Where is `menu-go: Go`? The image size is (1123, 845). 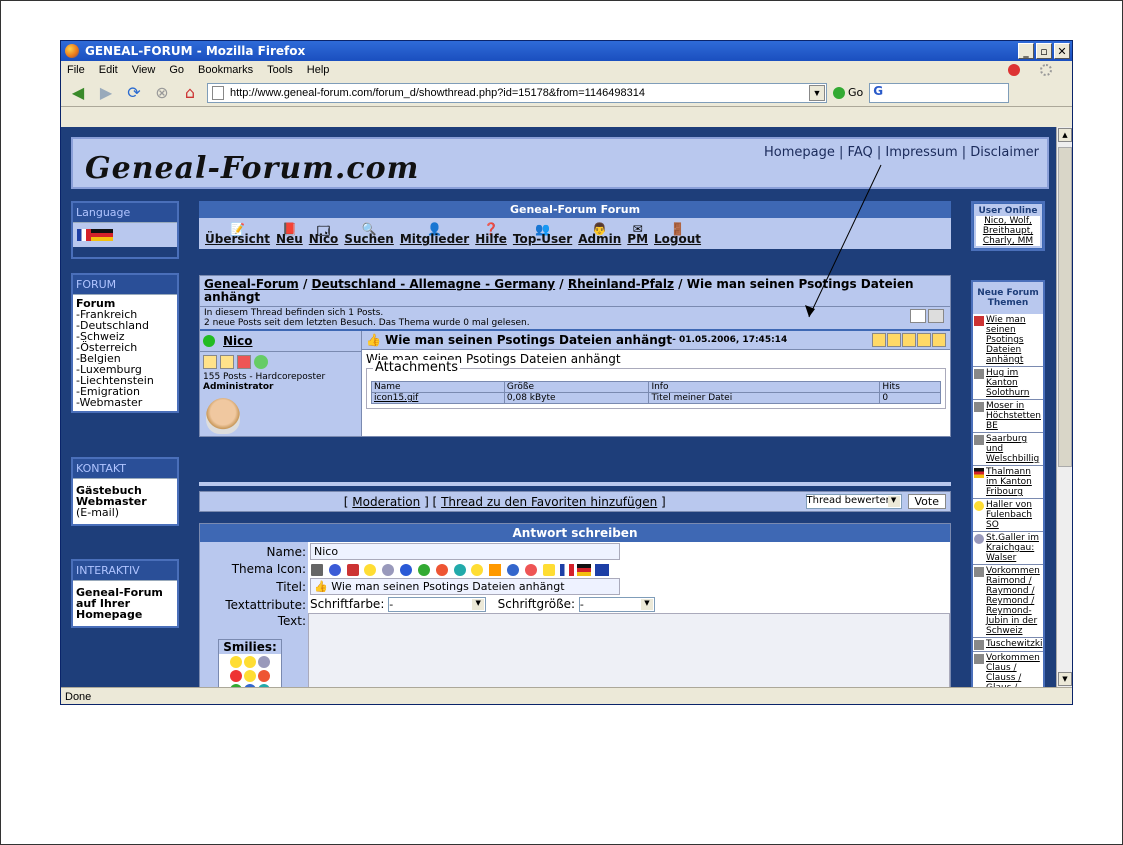
menu-go: Go is located at coordinates (176, 70).